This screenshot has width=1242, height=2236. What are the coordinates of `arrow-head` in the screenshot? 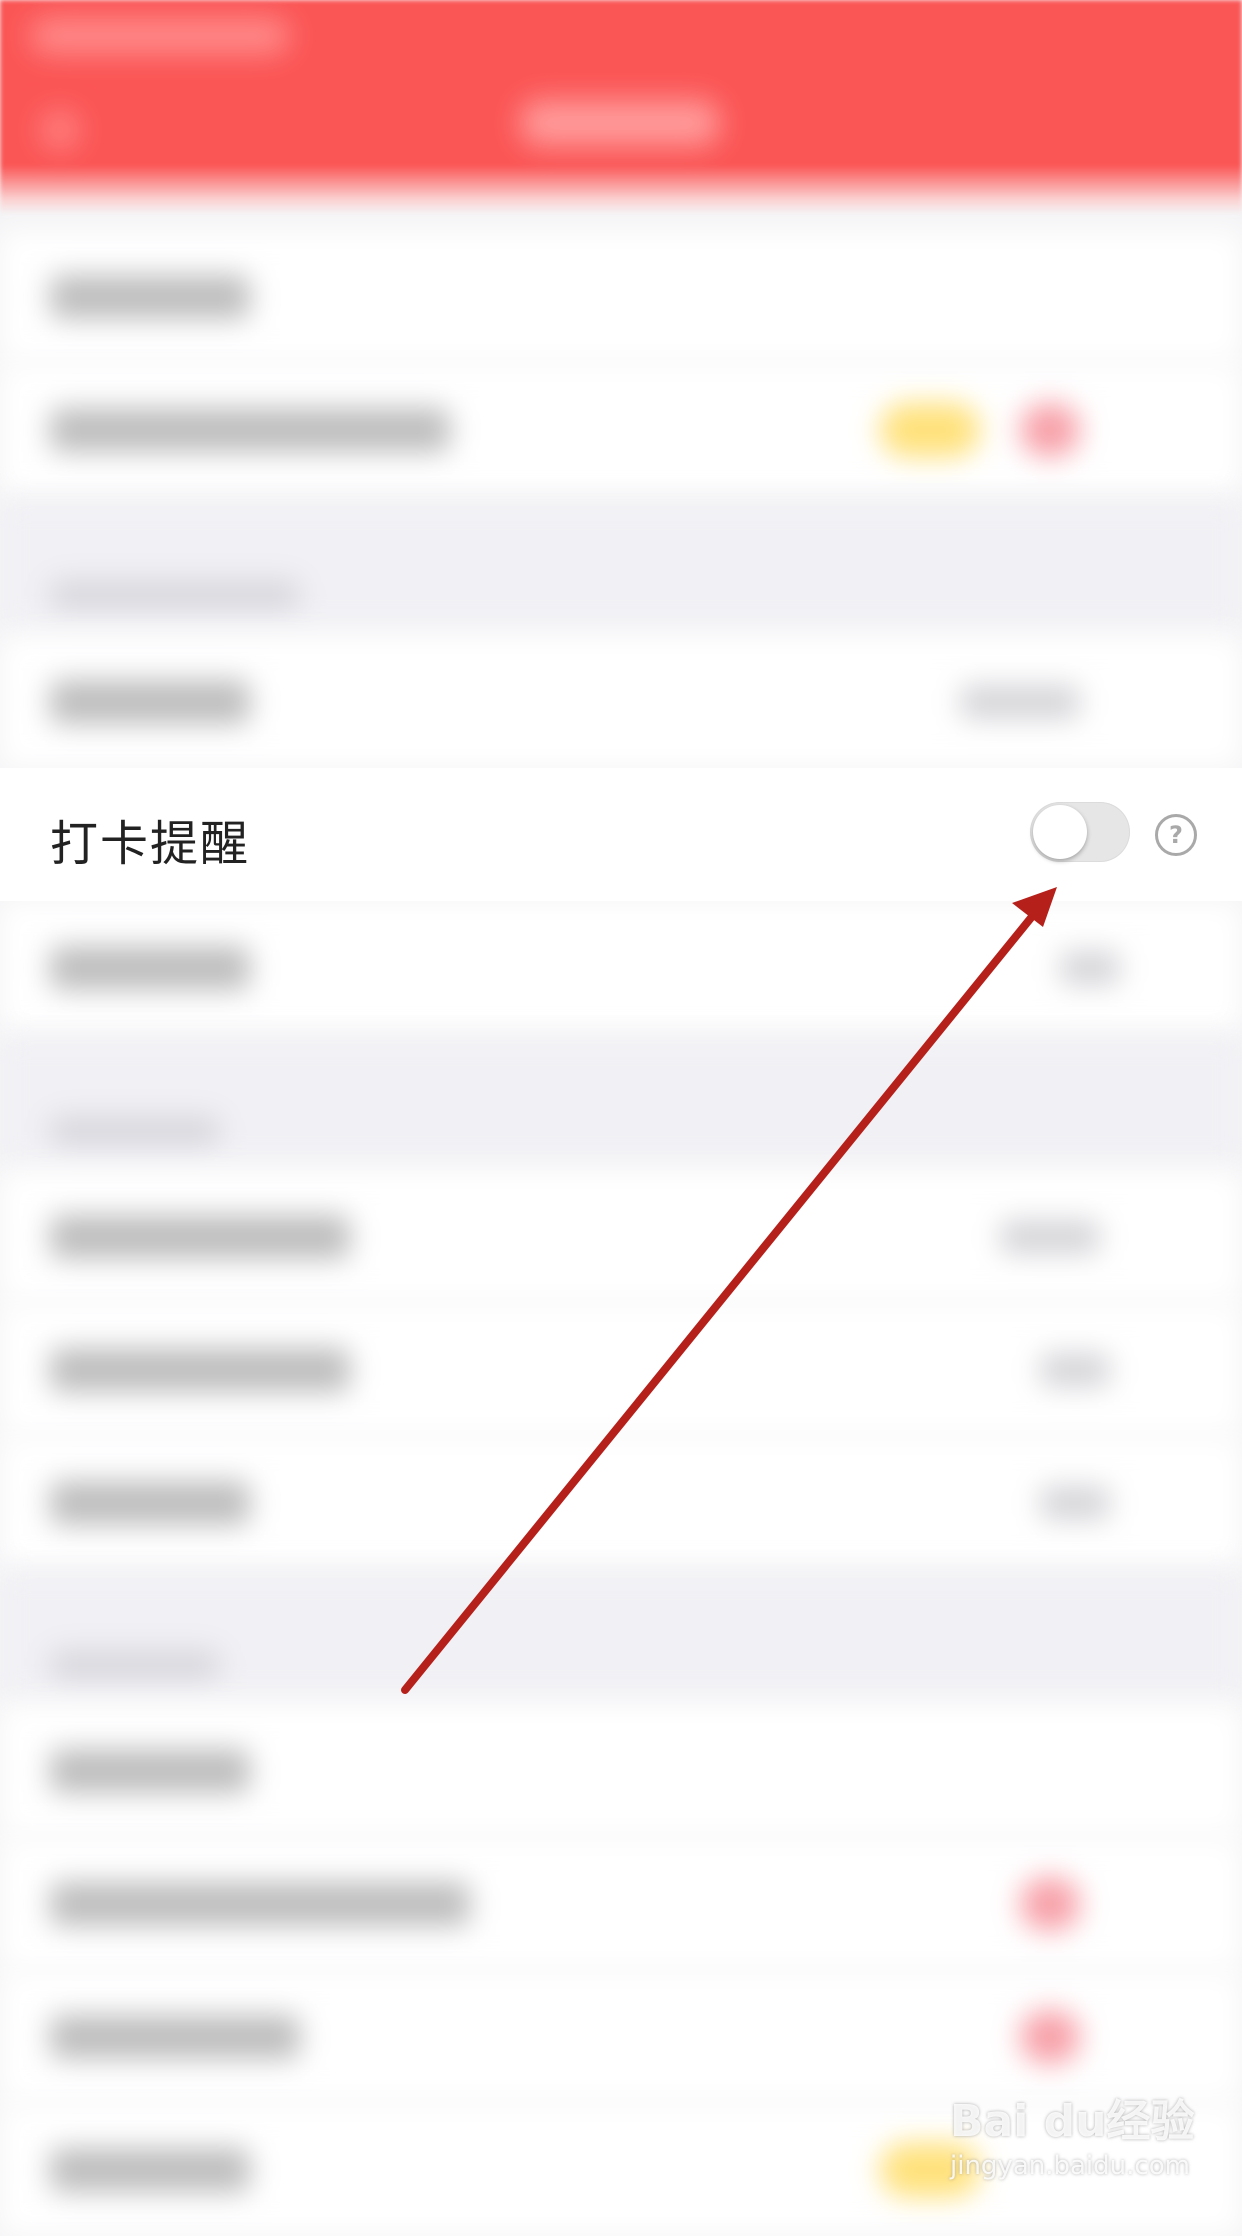 It's located at (1034, 907).